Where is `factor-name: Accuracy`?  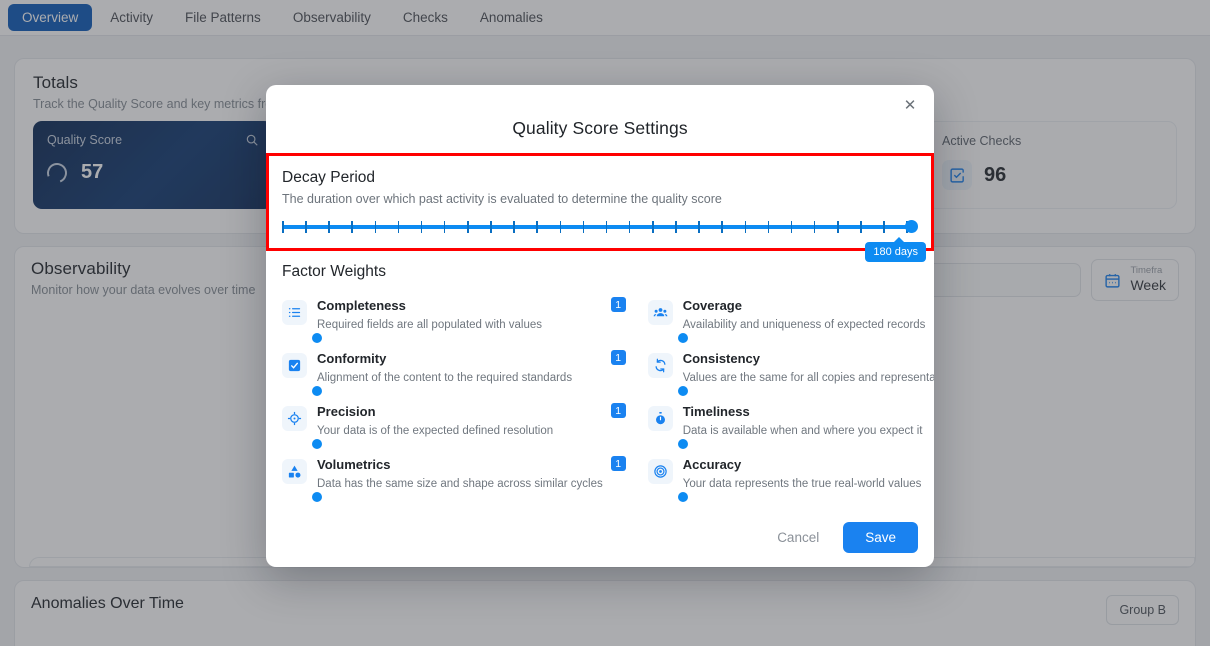
factor-name: Accuracy is located at coordinates (712, 464).